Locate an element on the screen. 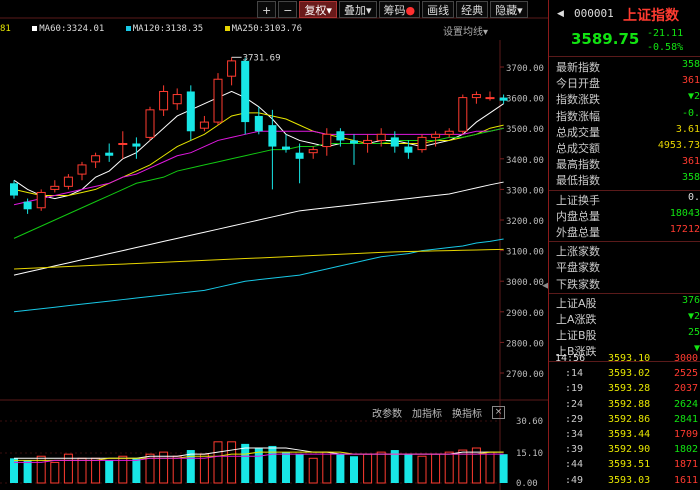  quote-row: 上涨家数 is located at coordinates (628, 251).